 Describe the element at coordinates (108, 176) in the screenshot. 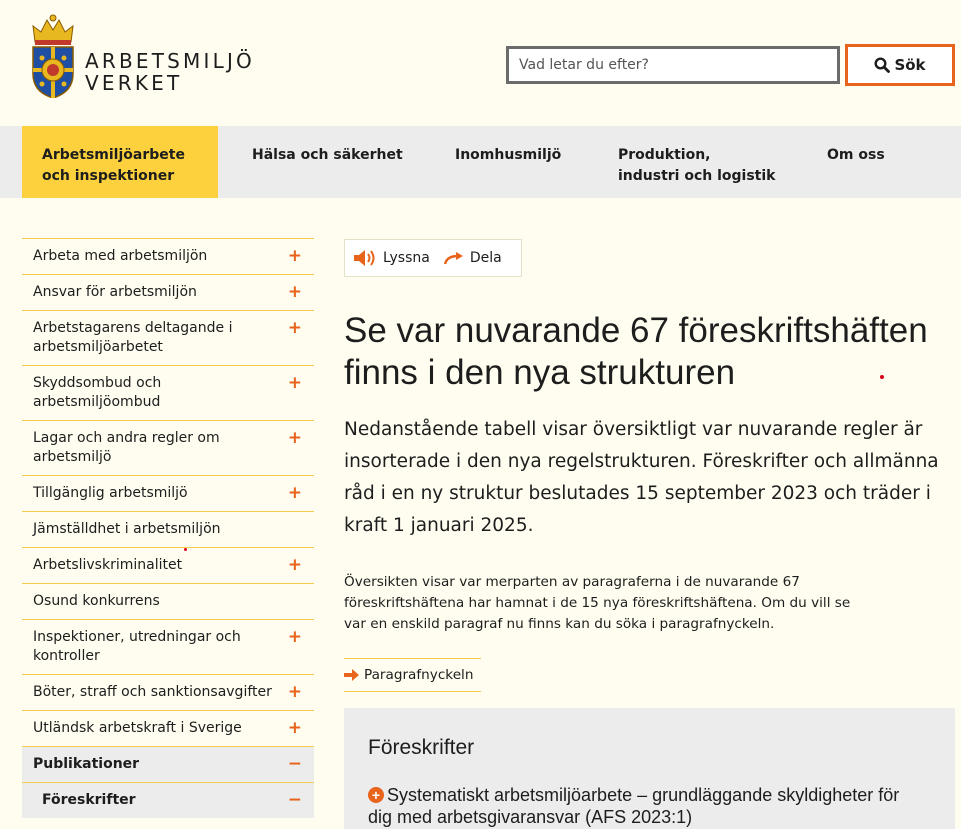

I see `nav-label-line-2: och inspektioner` at that location.